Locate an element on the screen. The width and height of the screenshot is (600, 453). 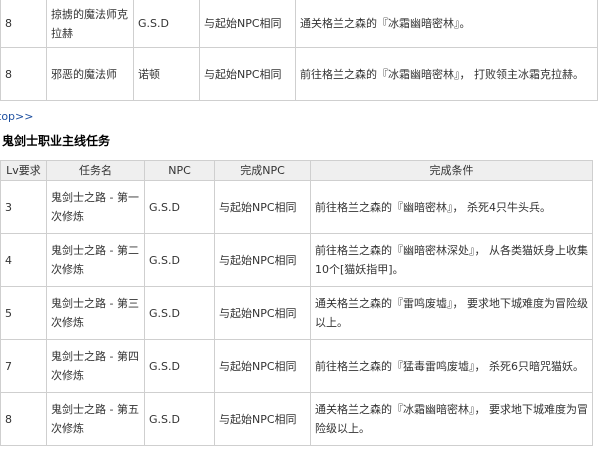
lv-cell: 3 is located at coordinates (23, 207).